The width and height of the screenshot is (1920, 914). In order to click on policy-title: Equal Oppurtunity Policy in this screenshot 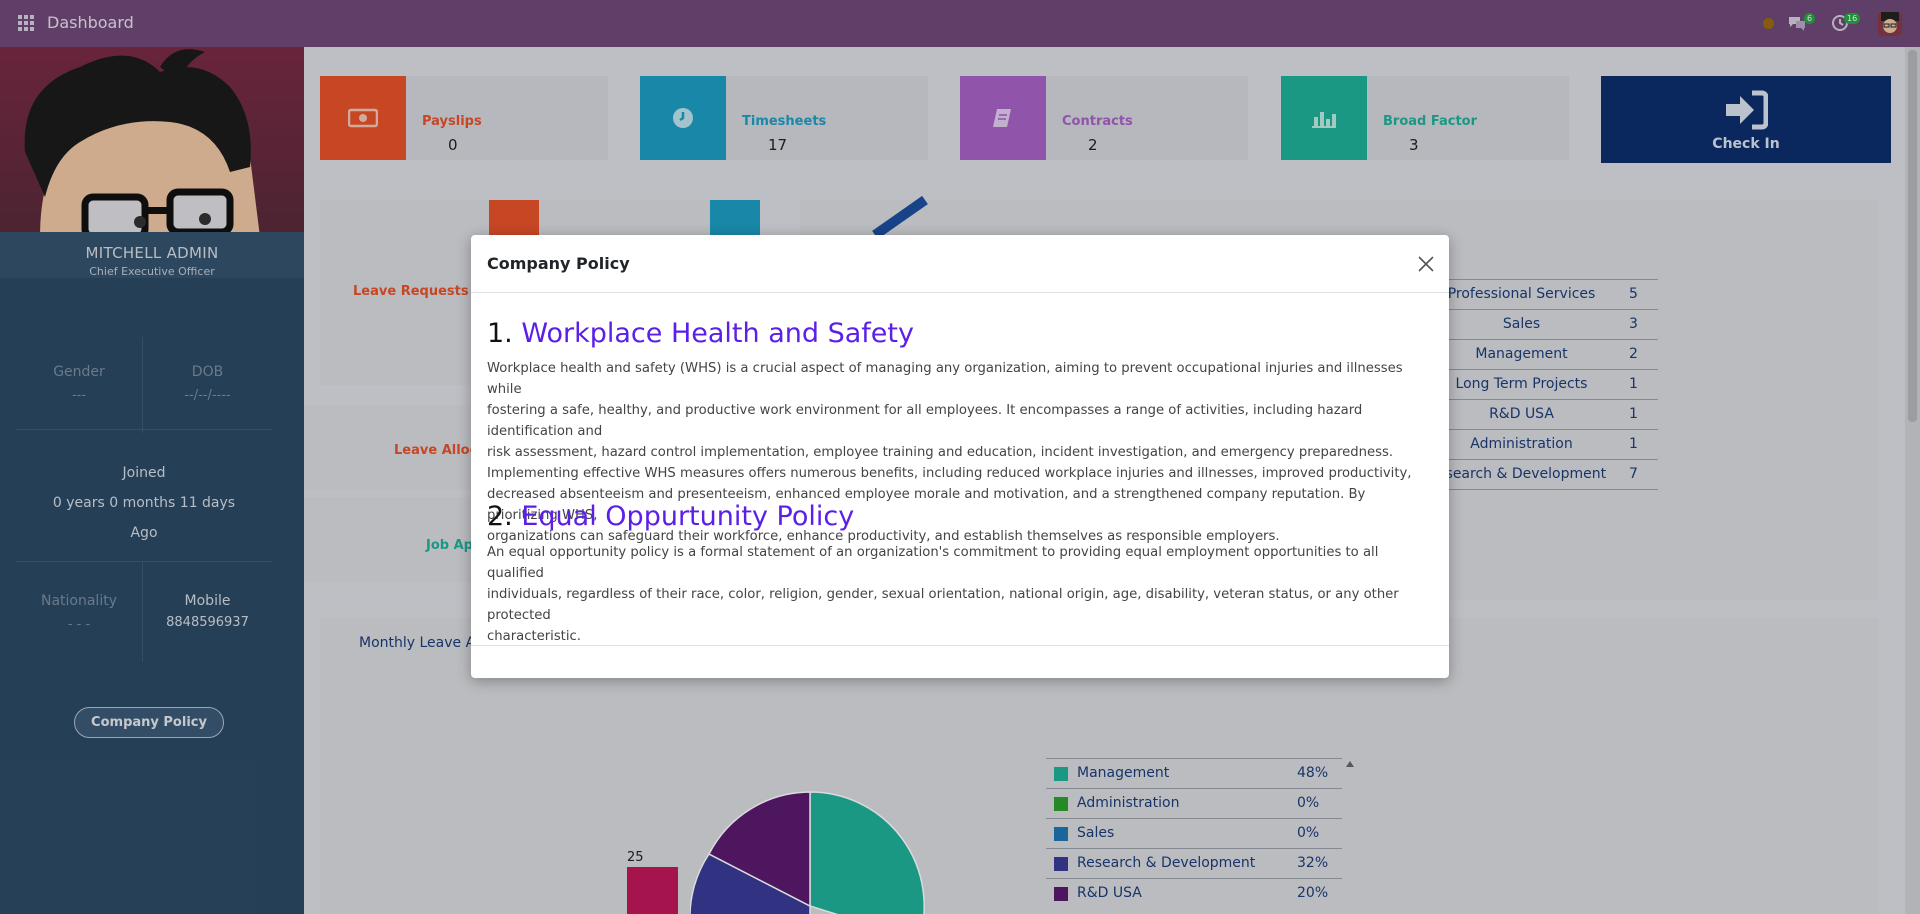, I will do `click(688, 516)`.